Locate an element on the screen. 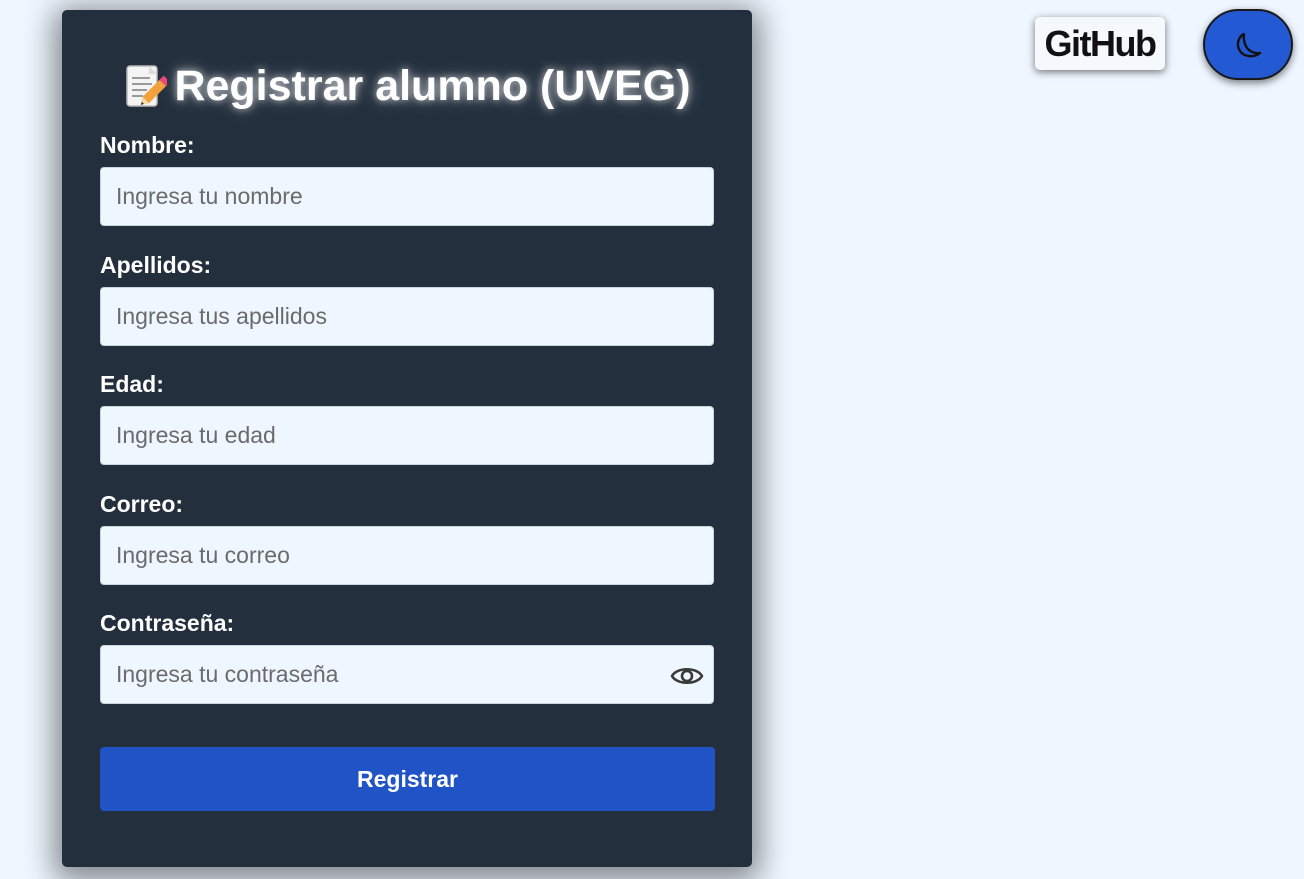 The image size is (1304, 879). edad-label: Edad: is located at coordinates (132, 384).